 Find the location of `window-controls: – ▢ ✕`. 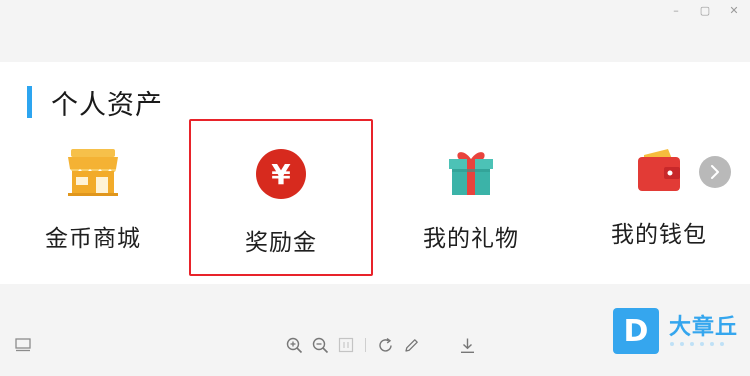

window-controls: – ▢ ✕ is located at coordinates (705, 10).